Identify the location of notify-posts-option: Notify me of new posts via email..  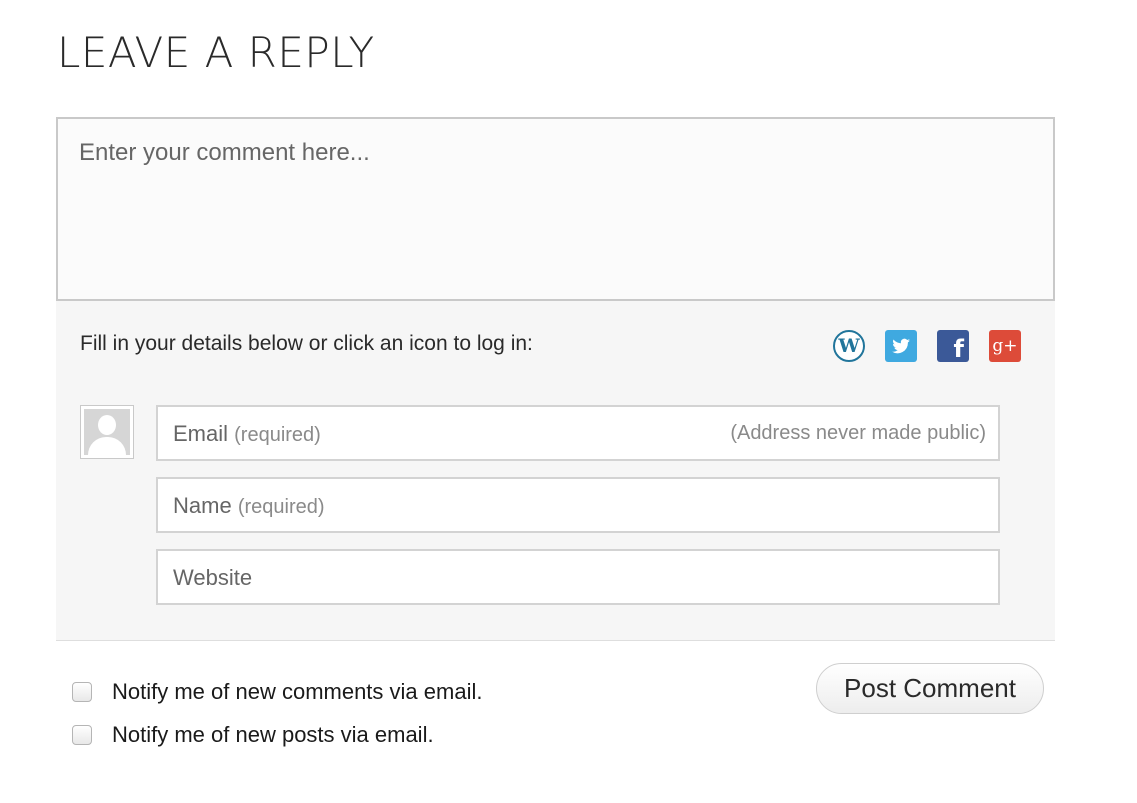
(253, 735).